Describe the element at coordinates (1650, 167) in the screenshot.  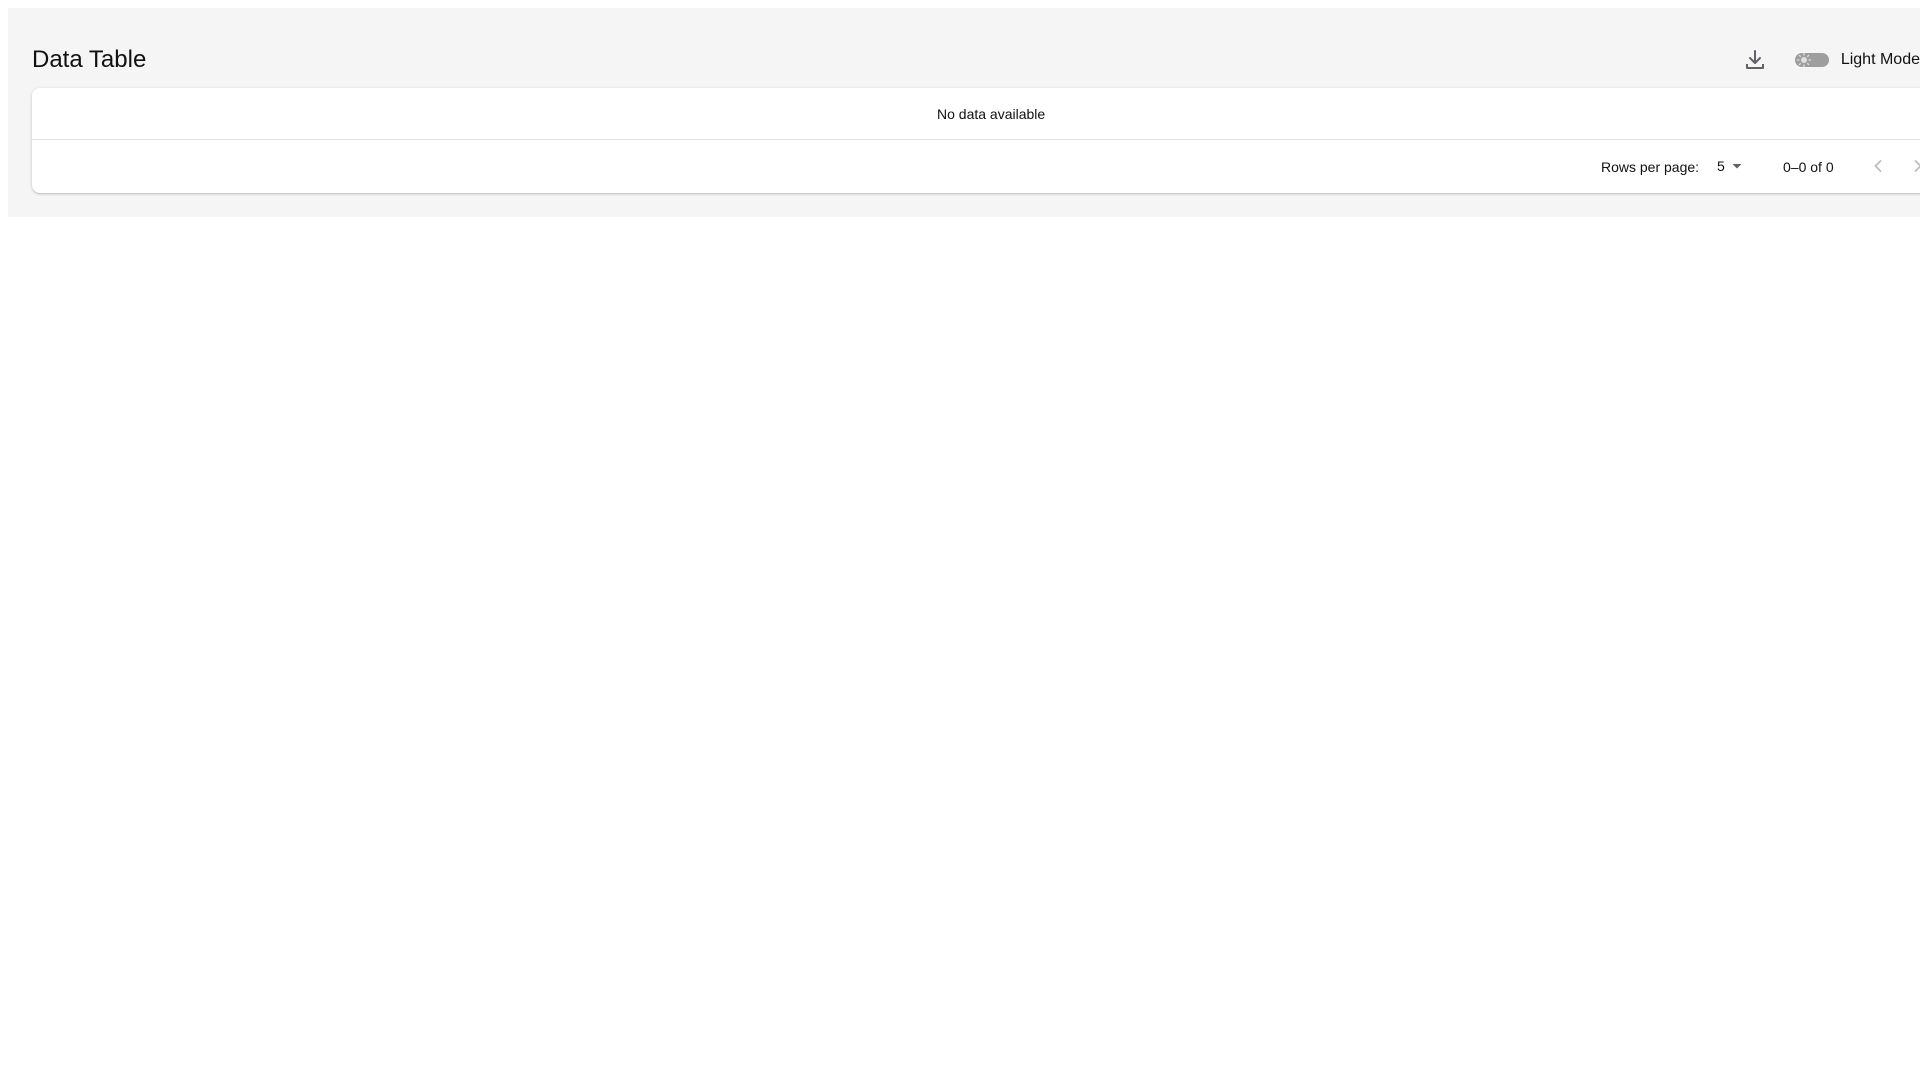
I see `rows-per-page-label: Rows per page:` at that location.